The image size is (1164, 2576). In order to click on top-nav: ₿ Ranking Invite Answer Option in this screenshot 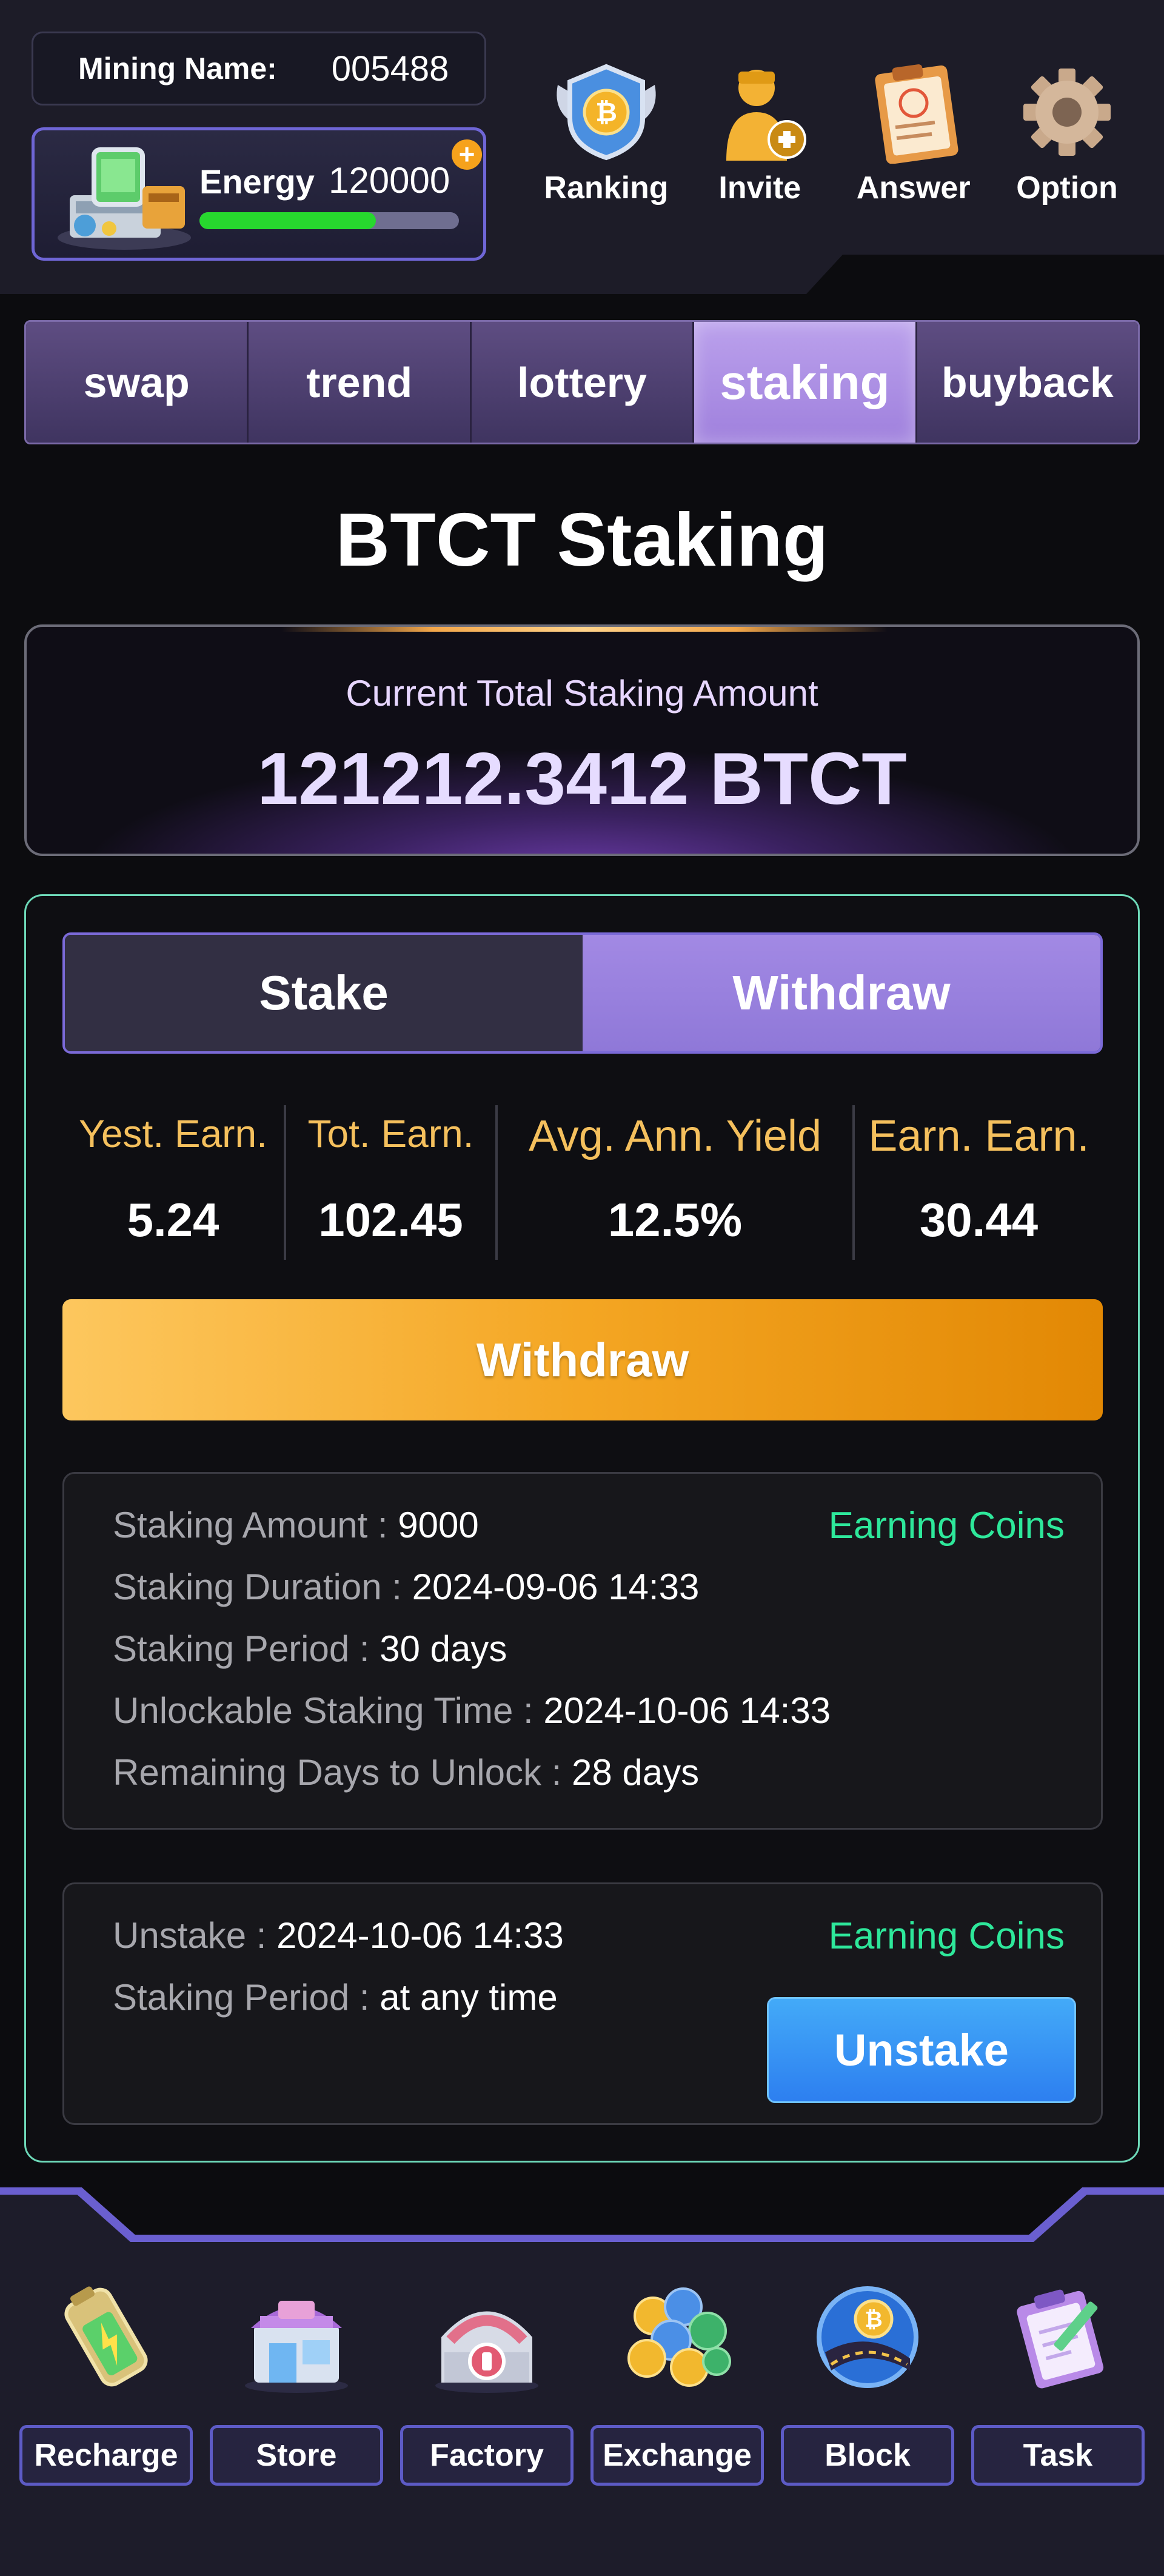, I will do `click(837, 145)`.